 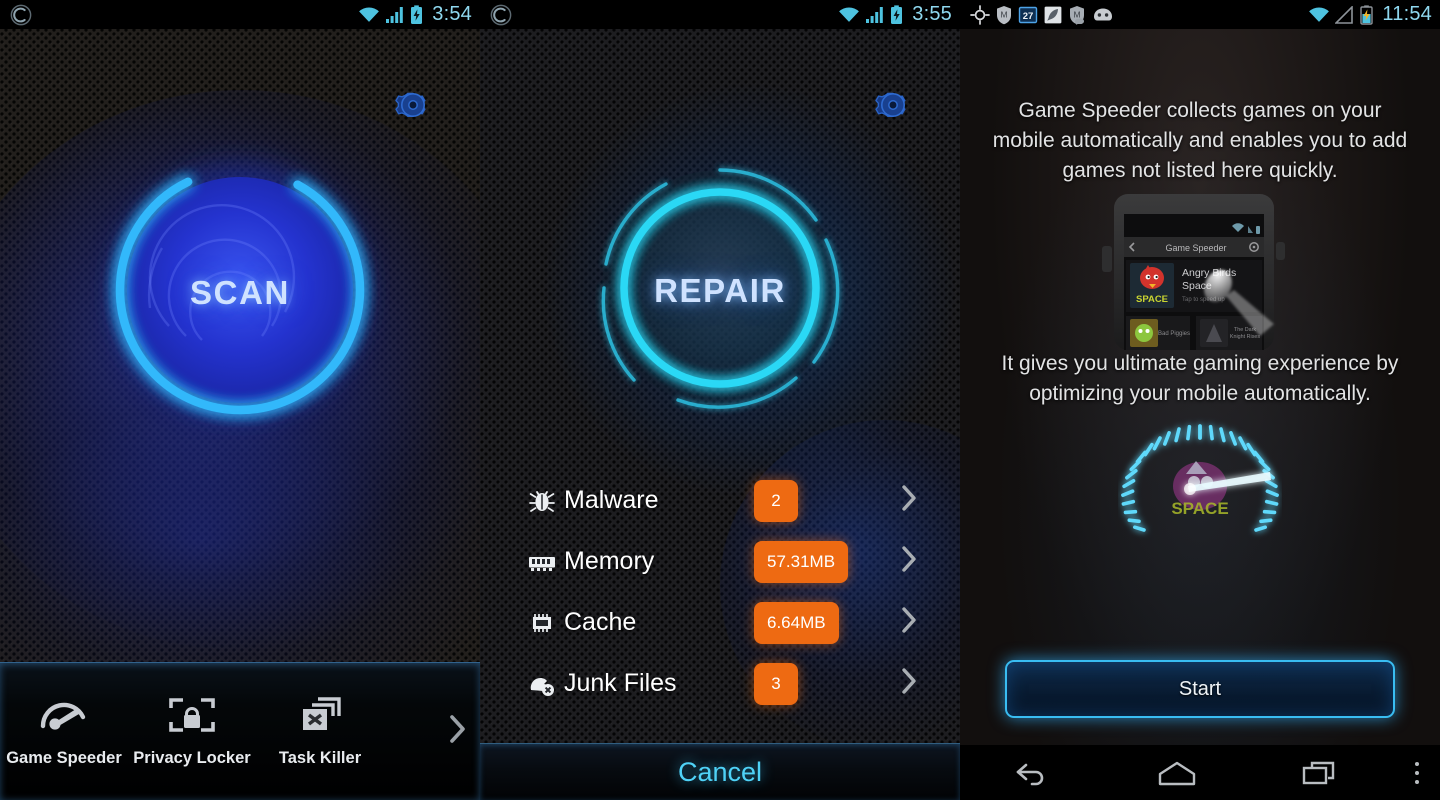 What do you see at coordinates (240, 14) in the screenshot?
I see `status-bar: 3:54` at bounding box center [240, 14].